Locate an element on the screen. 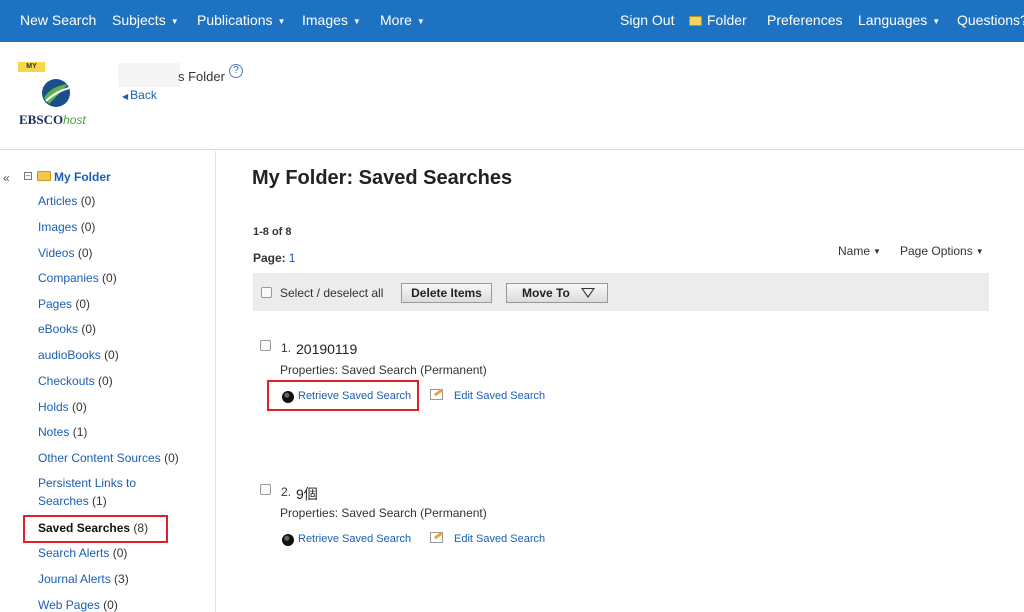 This screenshot has height=612, width=1024. result-number: 2. is located at coordinates (286, 492).